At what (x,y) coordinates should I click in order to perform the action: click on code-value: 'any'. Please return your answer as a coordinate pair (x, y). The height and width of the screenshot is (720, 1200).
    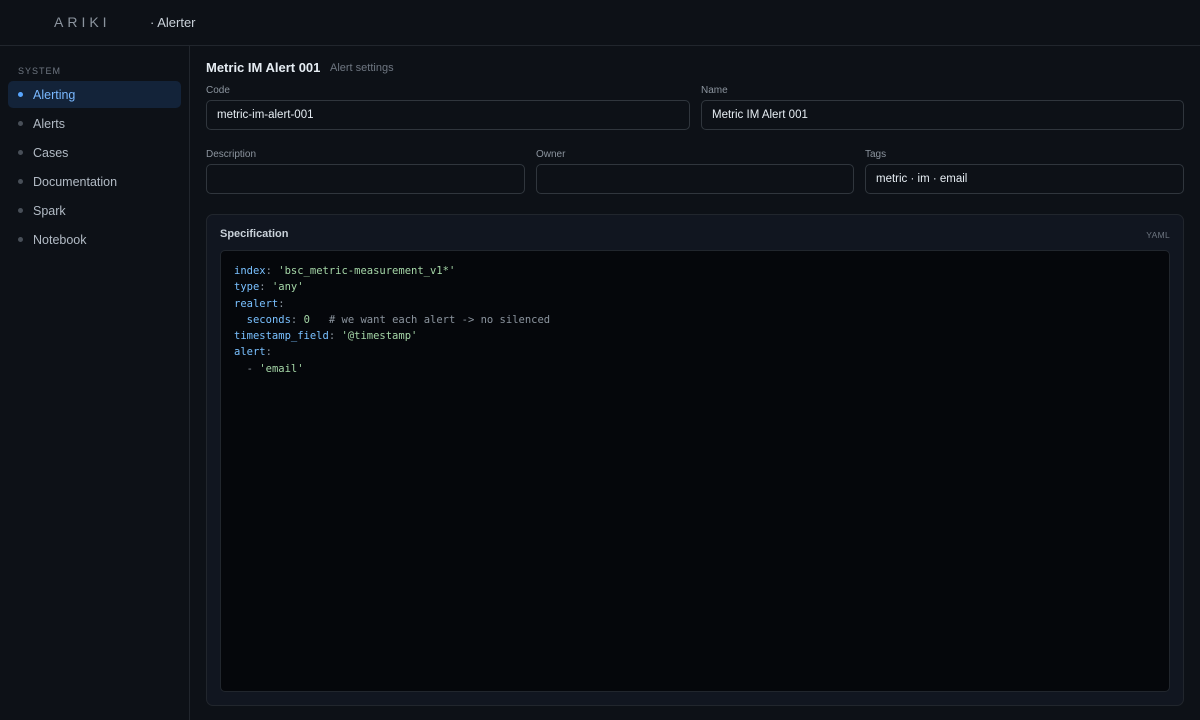
    Looking at the image, I should click on (287, 287).